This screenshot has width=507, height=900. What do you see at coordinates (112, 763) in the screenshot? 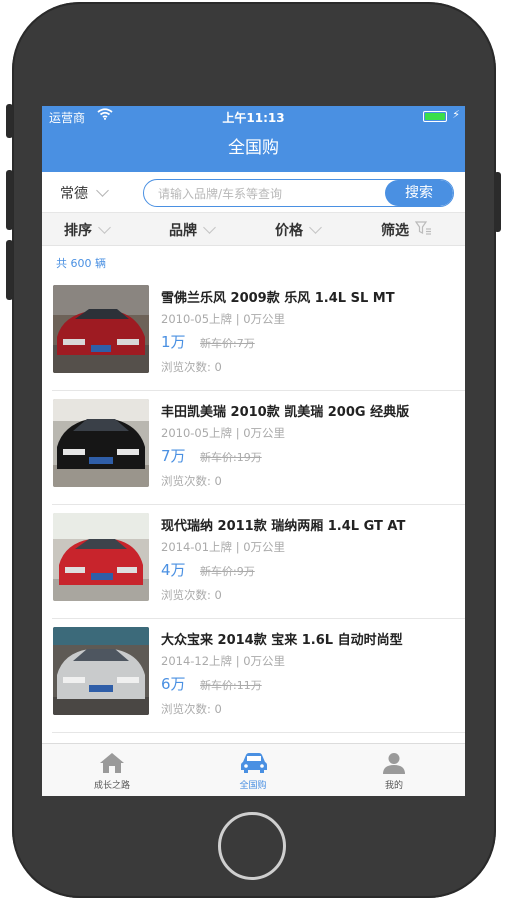
I see `home-icon` at bounding box center [112, 763].